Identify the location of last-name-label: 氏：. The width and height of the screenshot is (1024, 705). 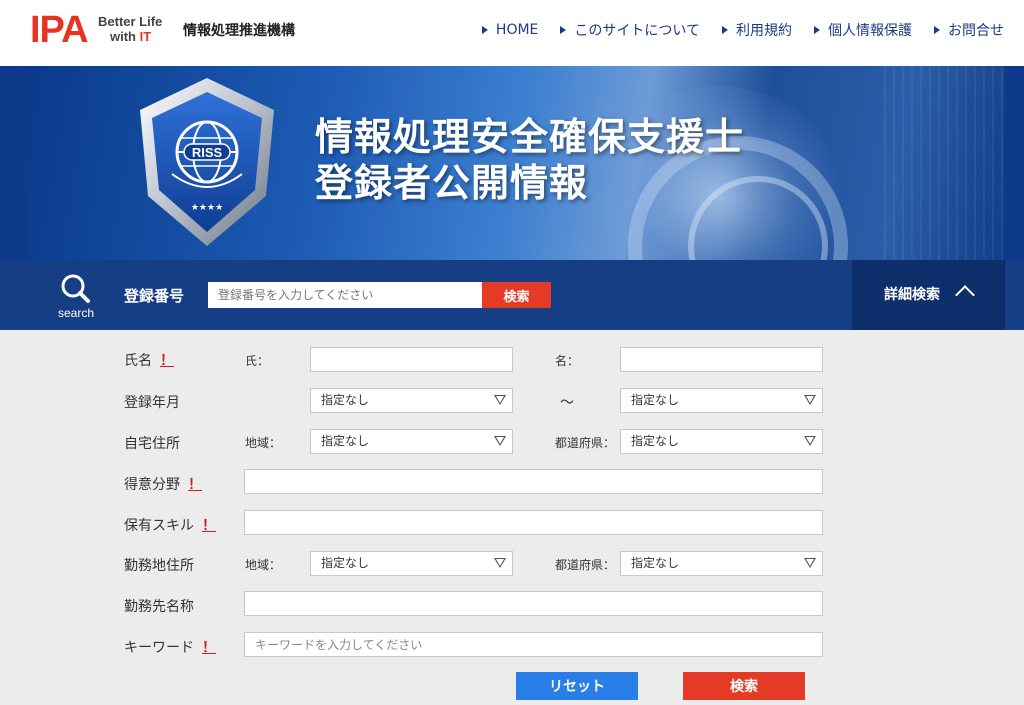
(257, 361).